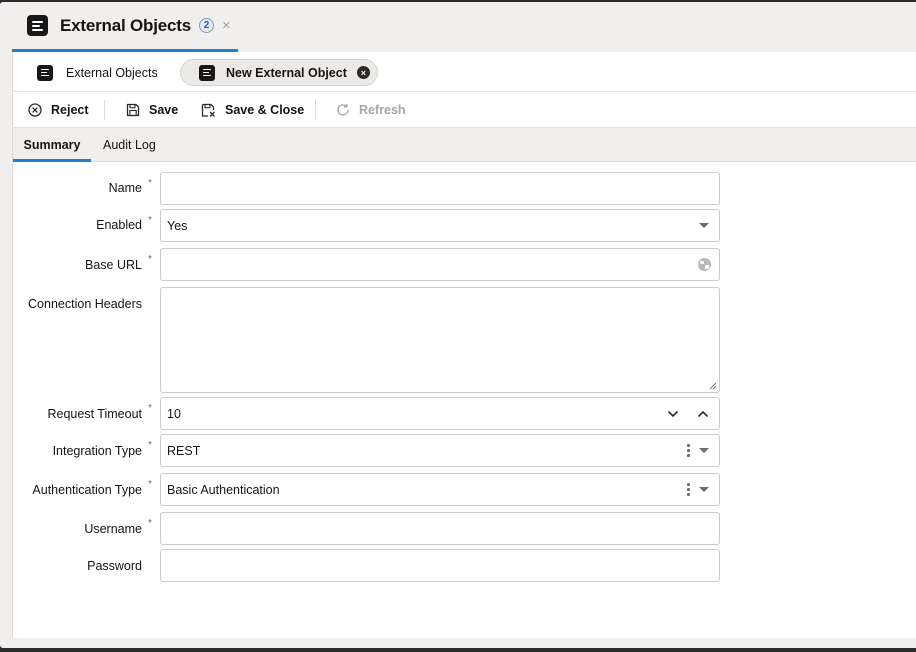 The width and height of the screenshot is (916, 652). I want to click on chevron-down-icon, so click(673, 414).